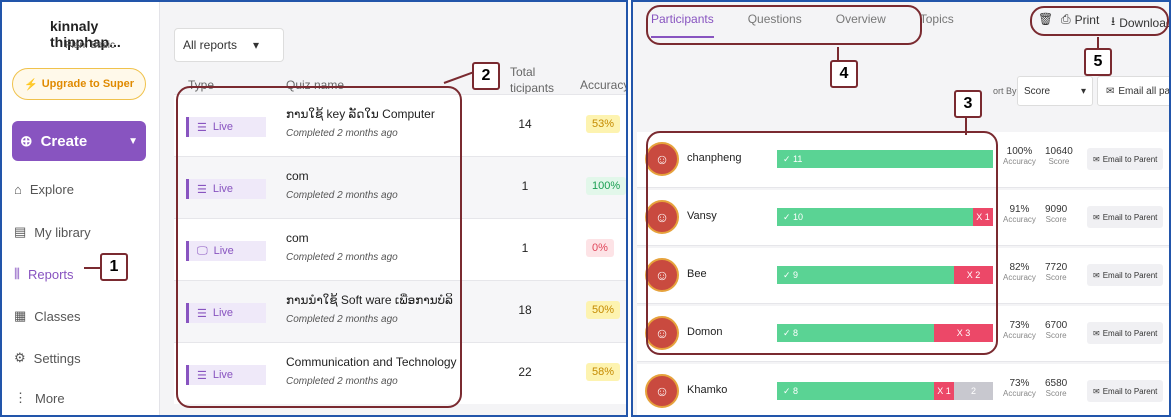 This screenshot has height=417, width=1171. I want to click on lightning-icon: ⚡, so click(31, 84).